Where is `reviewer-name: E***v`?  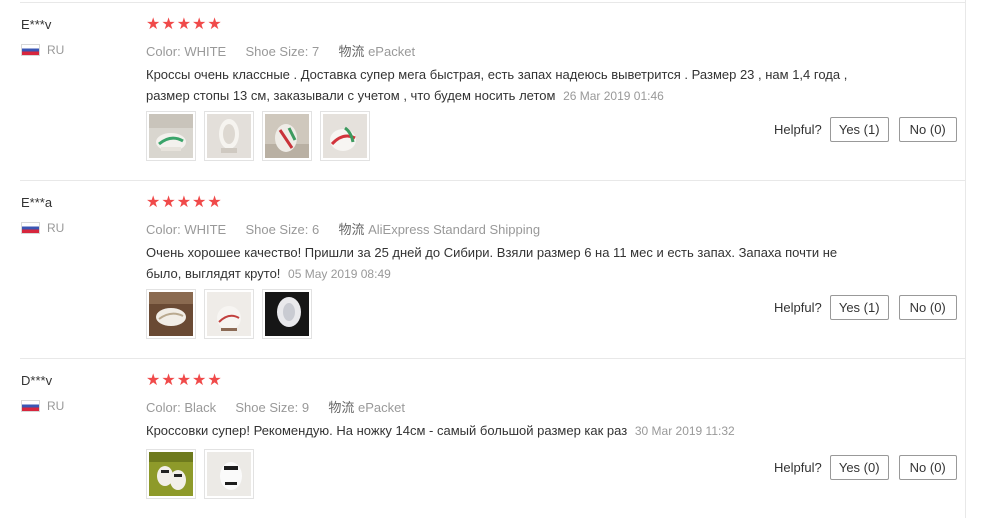 reviewer-name: E***v is located at coordinates (36, 24).